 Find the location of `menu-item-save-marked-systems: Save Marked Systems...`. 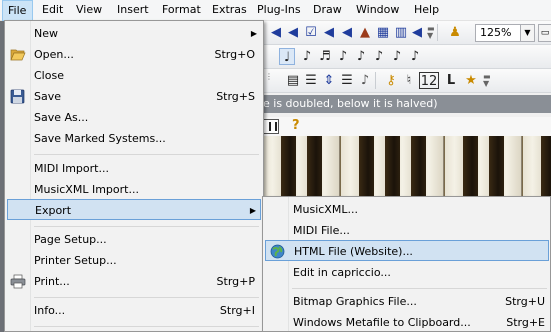

menu-item-save-marked-systems: Save Marked Systems... is located at coordinates (134, 138).